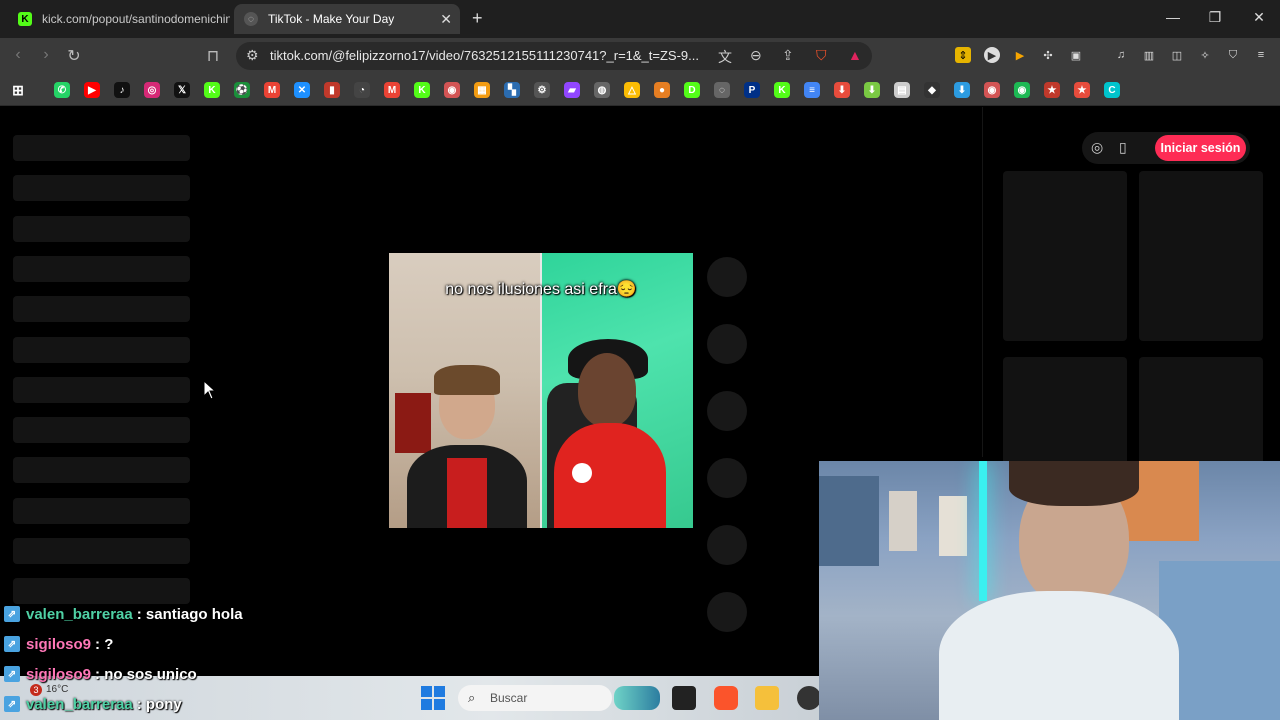  Describe the element at coordinates (74, 56) in the screenshot. I see `reload-icon: ↻` at that location.